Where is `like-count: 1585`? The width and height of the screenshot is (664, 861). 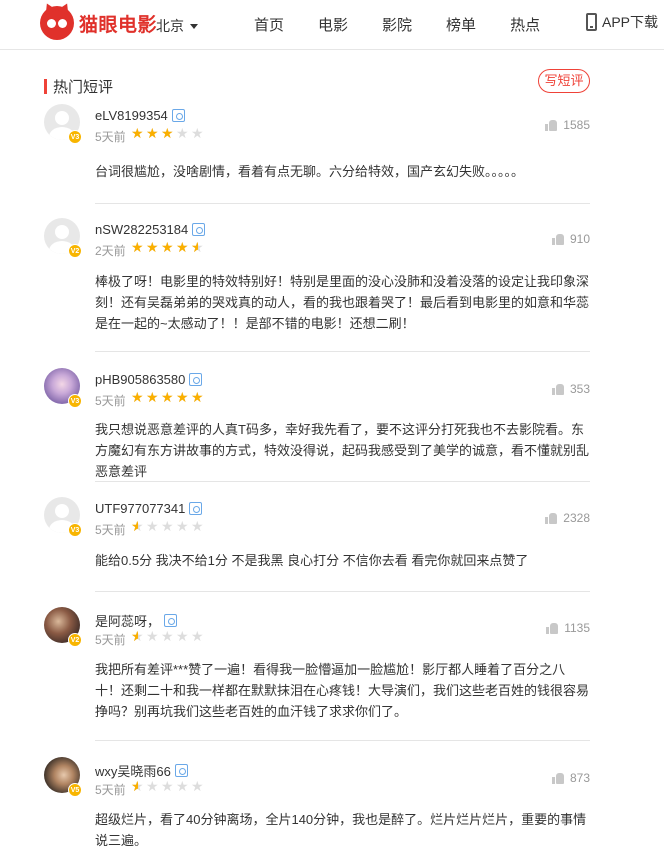
like-count: 1585 is located at coordinates (567, 125).